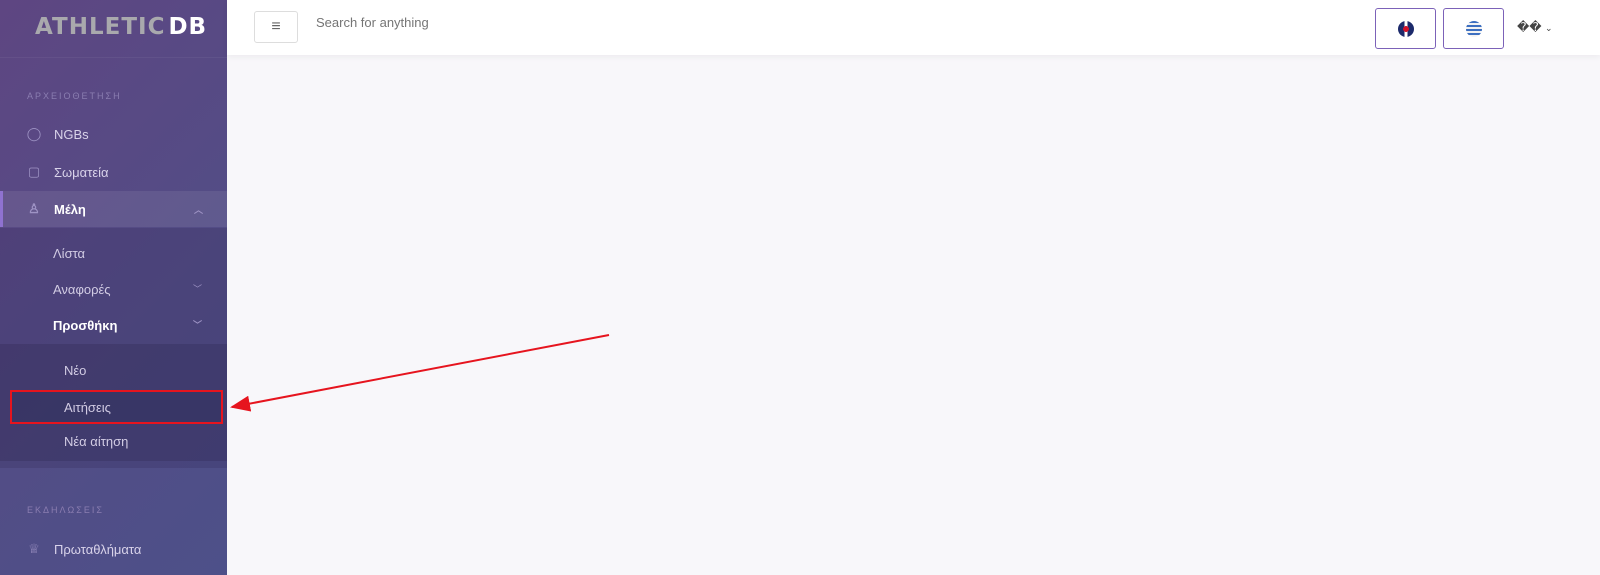 The height and width of the screenshot is (575, 1600). I want to click on submenu-item-new-application: Νέα αίτηση, so click(96, 441).